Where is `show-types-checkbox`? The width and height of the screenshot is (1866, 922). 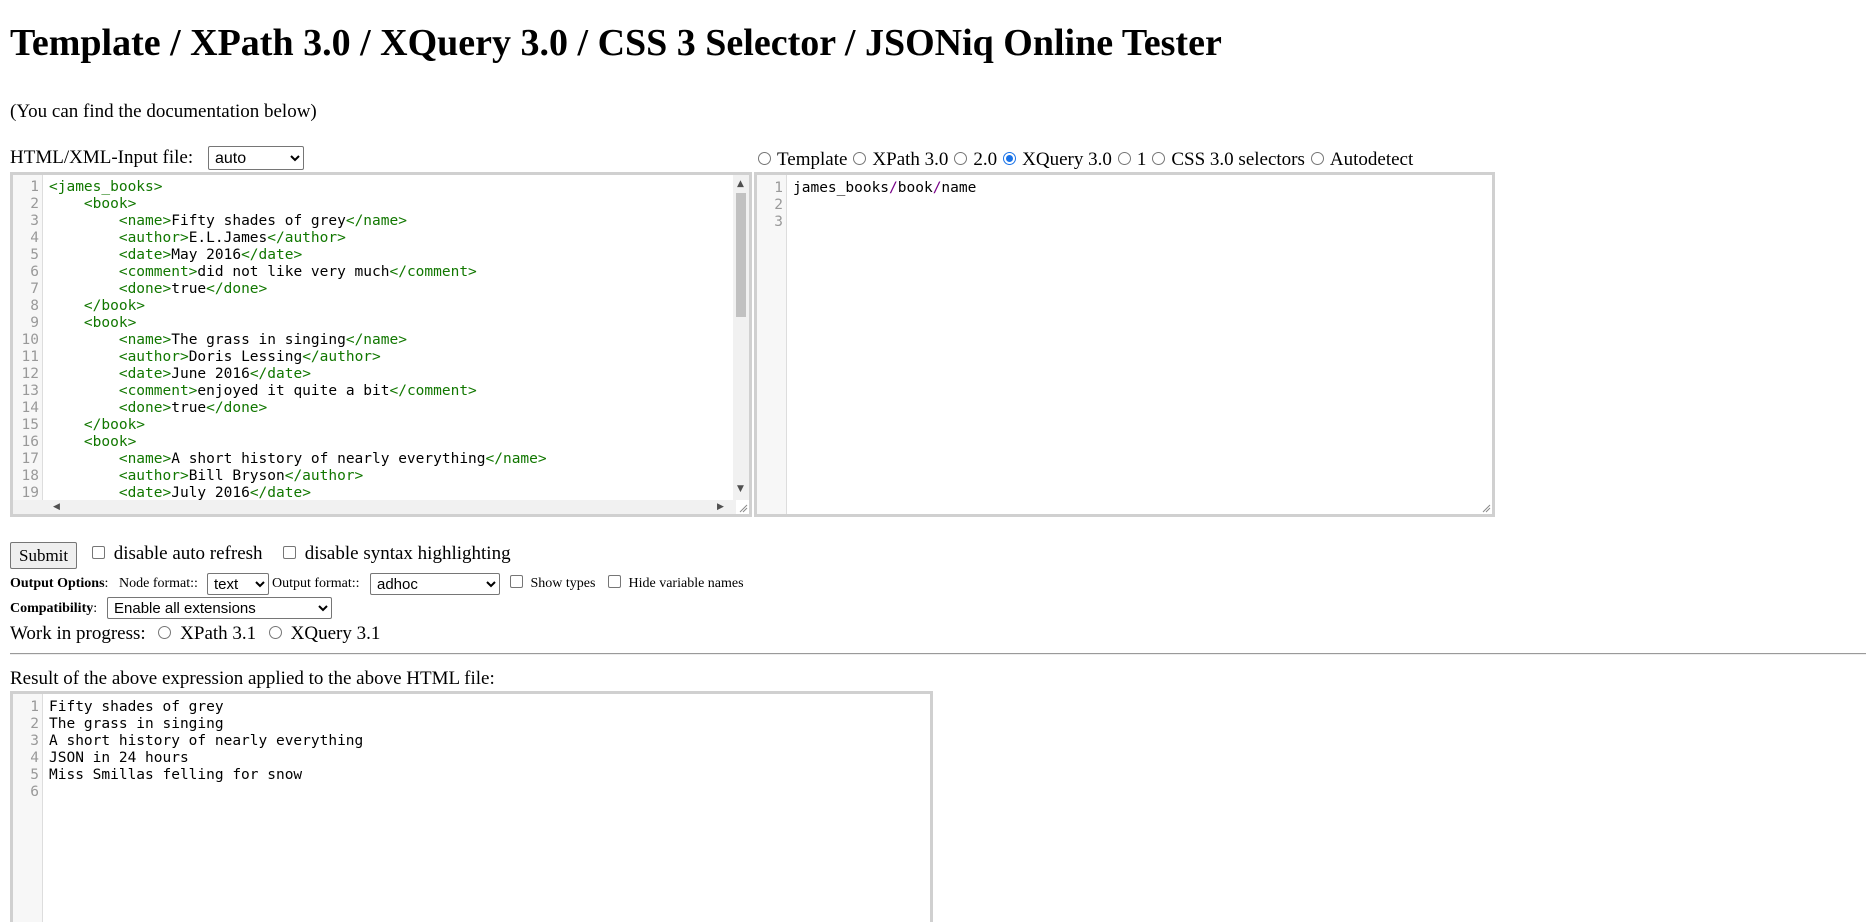
show-types-checkbox is located at coordinates (516, 582).